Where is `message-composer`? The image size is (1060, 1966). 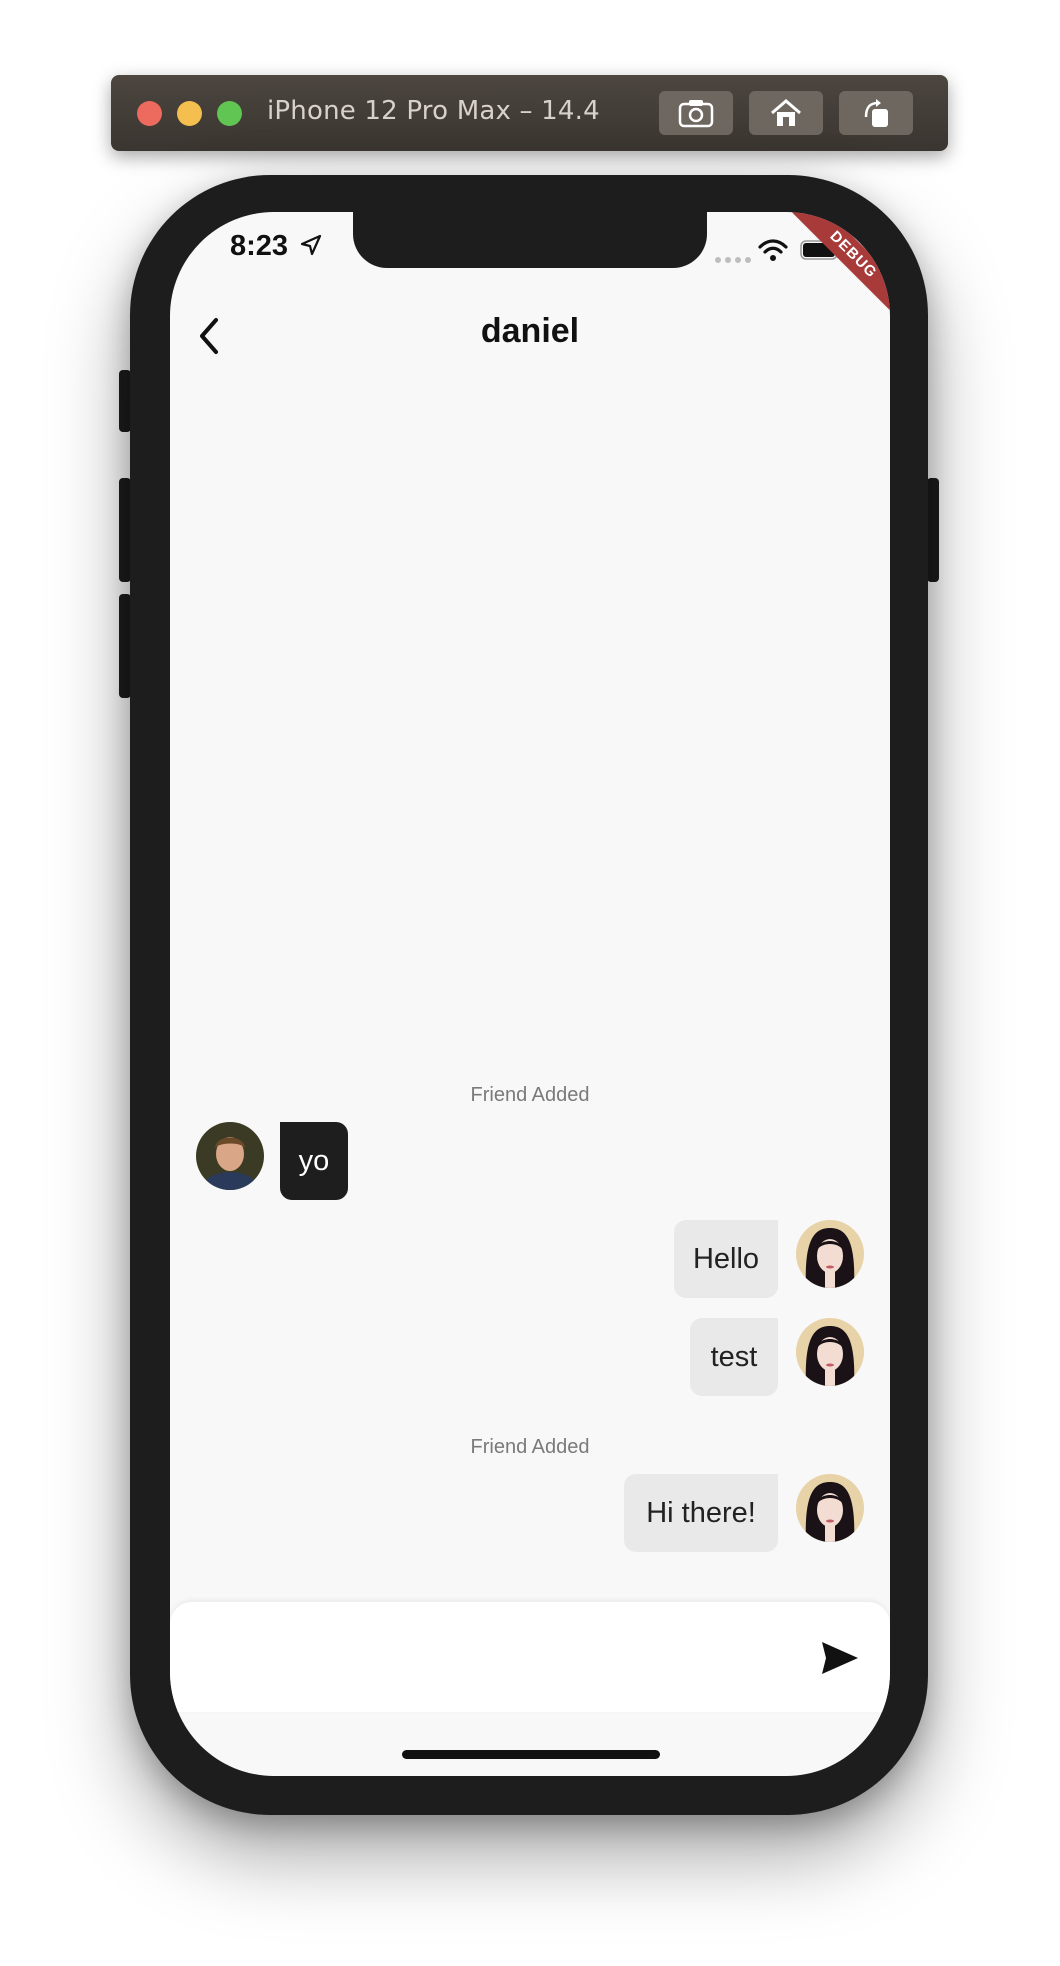 message-composer is located at coordinates (530, 1657).